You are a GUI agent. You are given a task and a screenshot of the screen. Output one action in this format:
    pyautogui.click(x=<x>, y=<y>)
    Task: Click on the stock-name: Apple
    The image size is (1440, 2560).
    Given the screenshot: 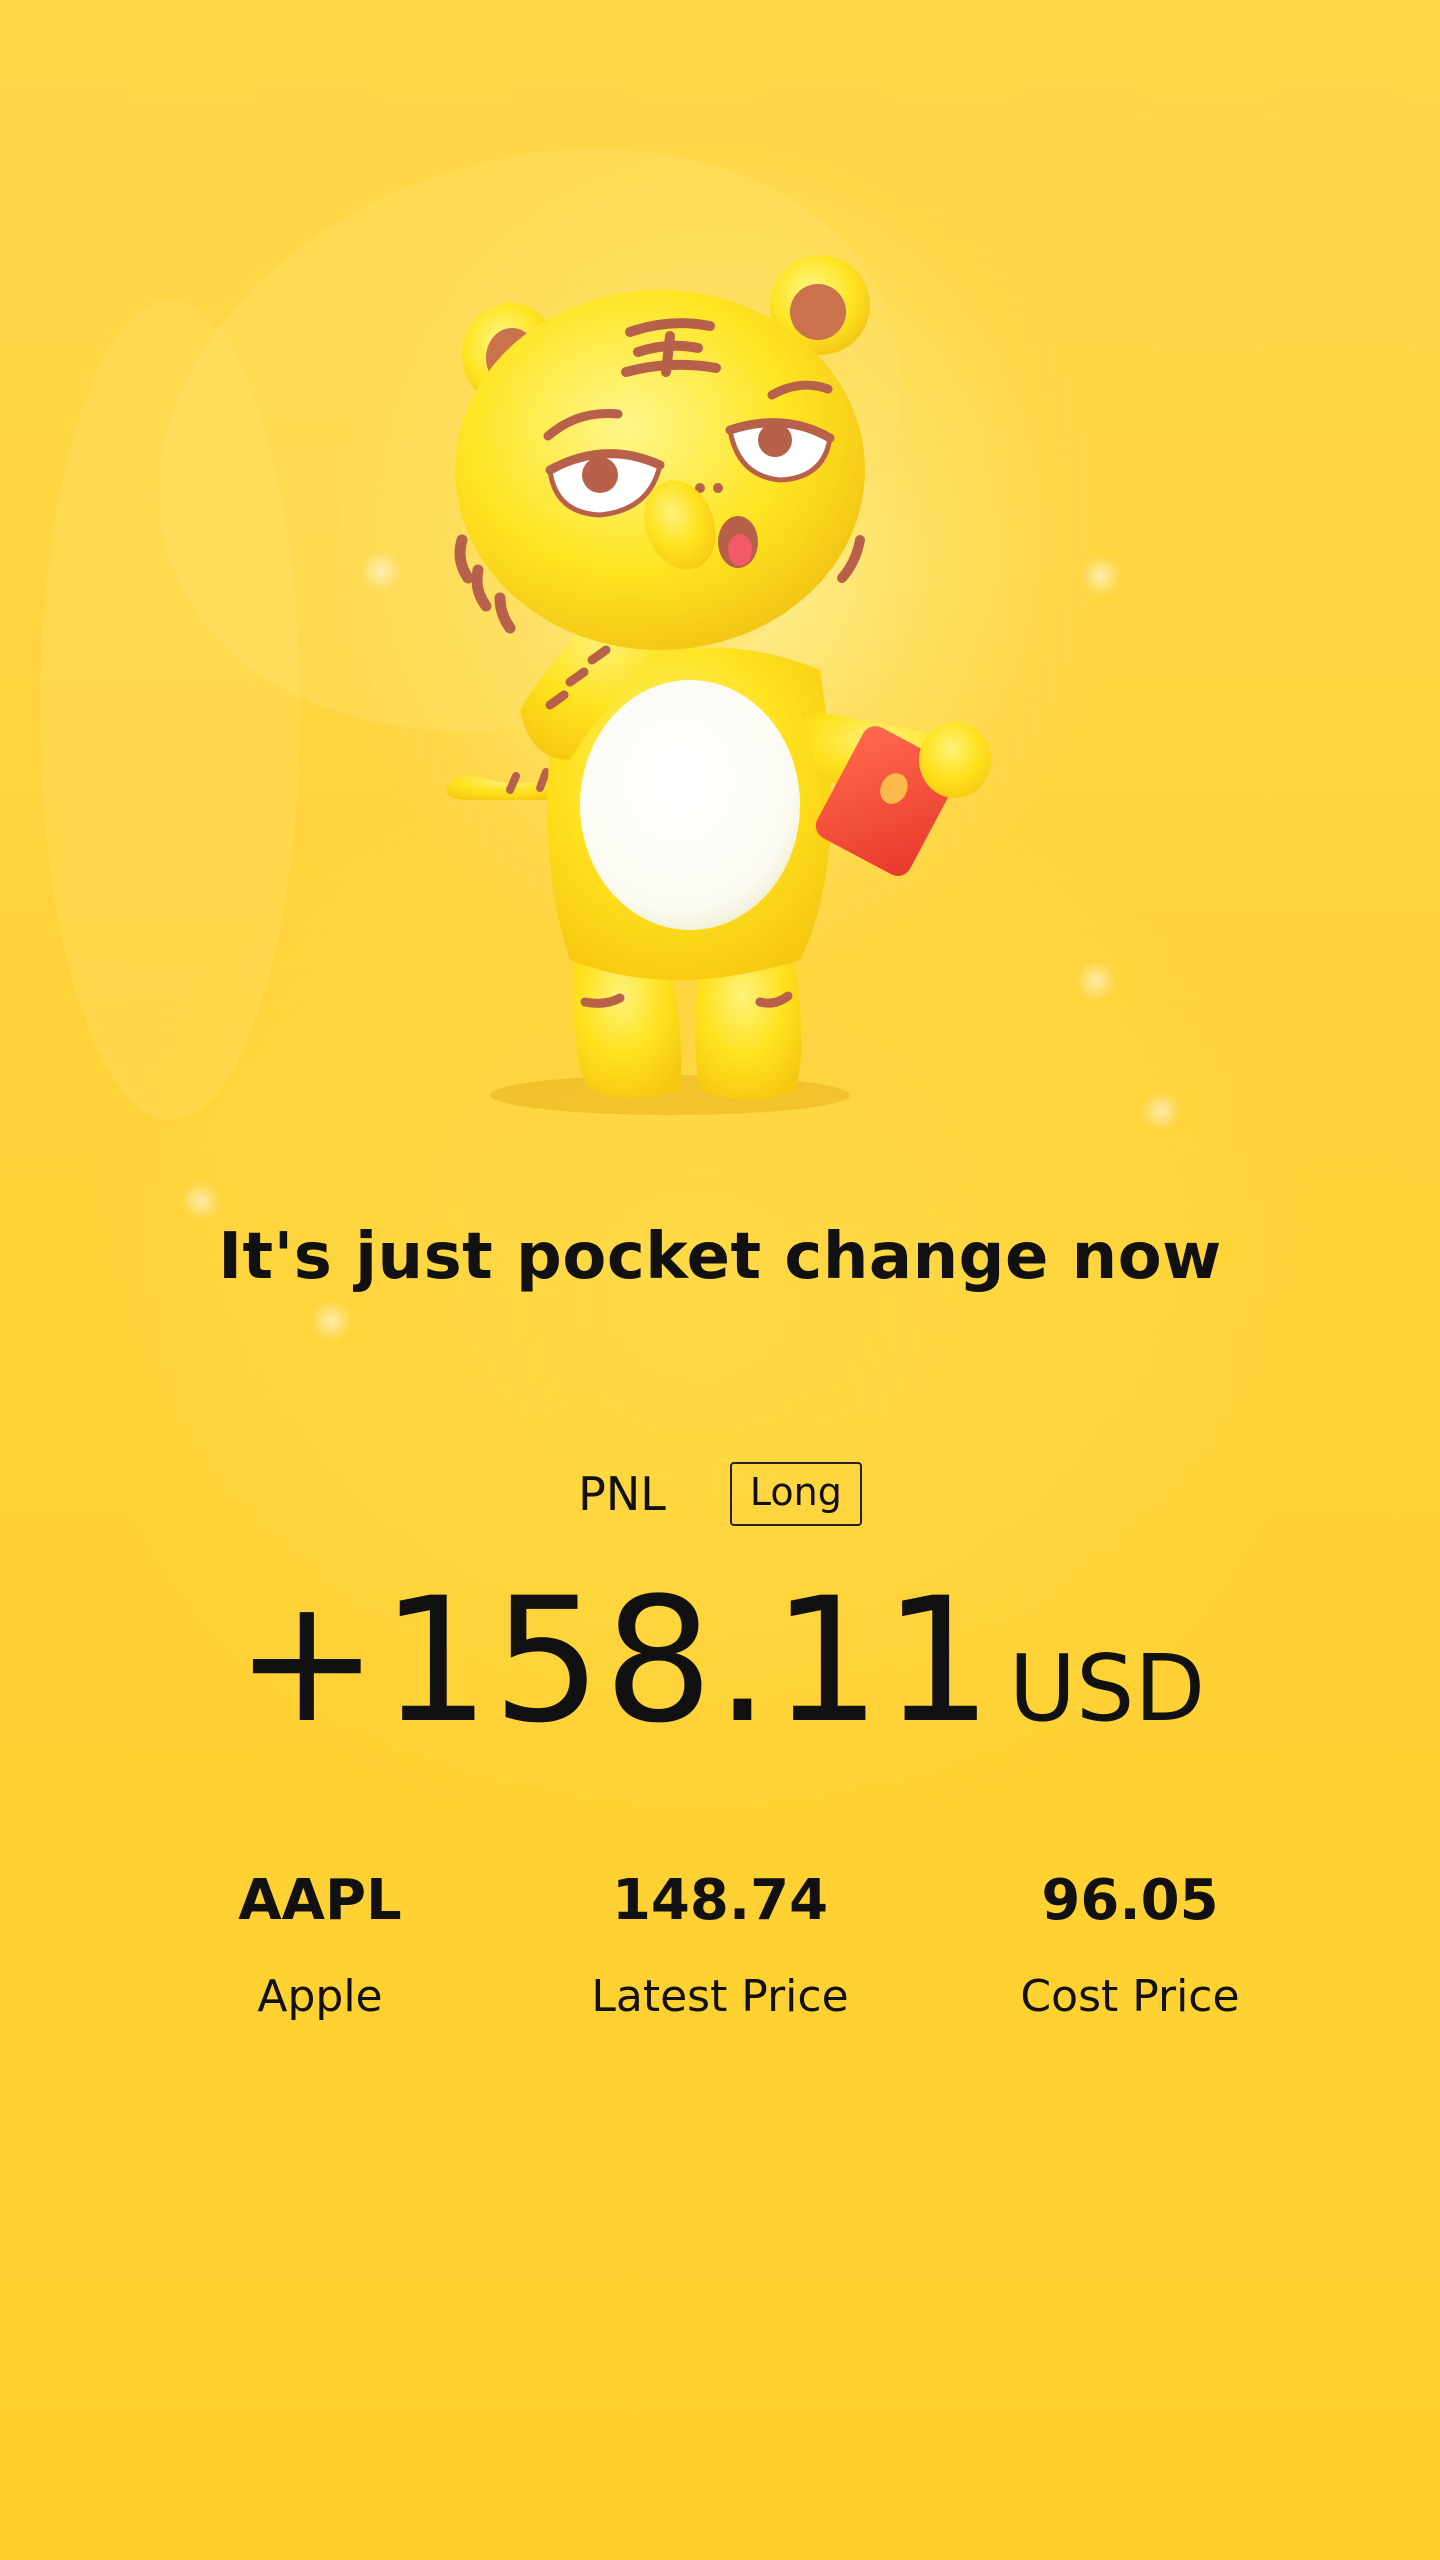 What is the action you would take?
    pyautogui.click(x=320, y=1996)
    